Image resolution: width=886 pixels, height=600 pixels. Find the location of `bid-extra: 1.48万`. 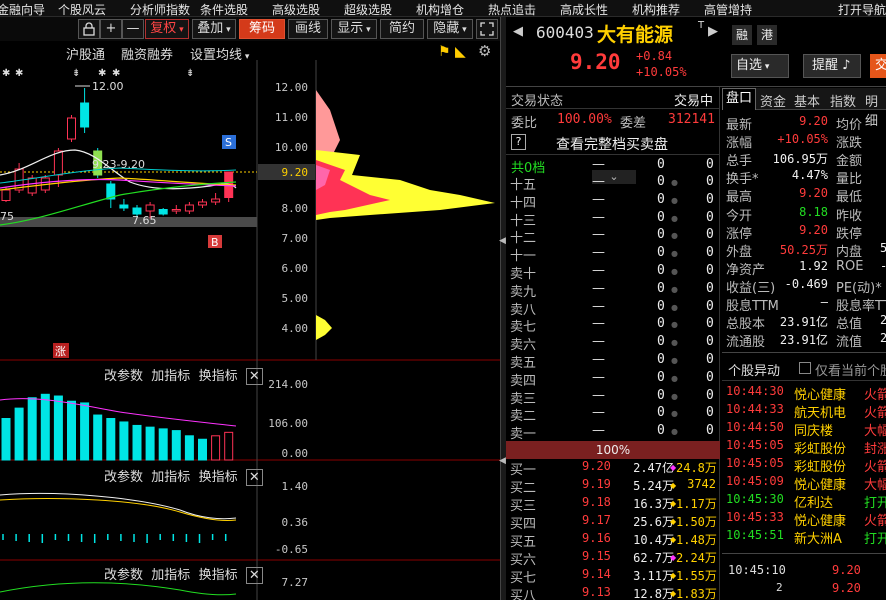

bid-extra: 1.48万 is located at coordinates (696, 540).